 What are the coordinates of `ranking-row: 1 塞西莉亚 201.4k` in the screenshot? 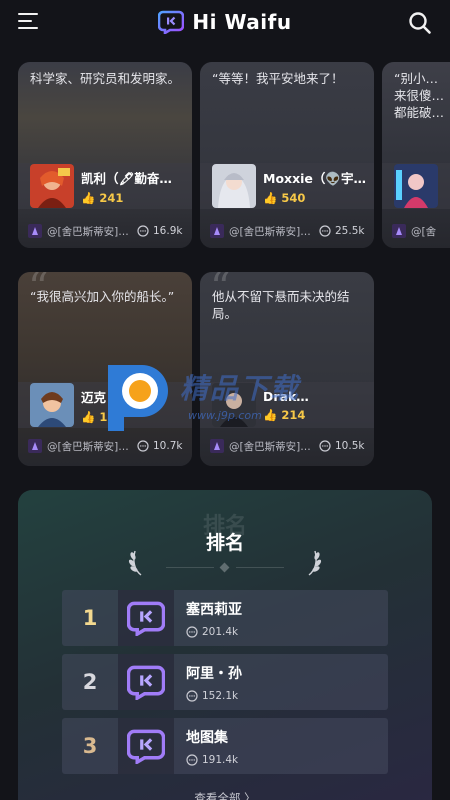 It's located at (225, 618).